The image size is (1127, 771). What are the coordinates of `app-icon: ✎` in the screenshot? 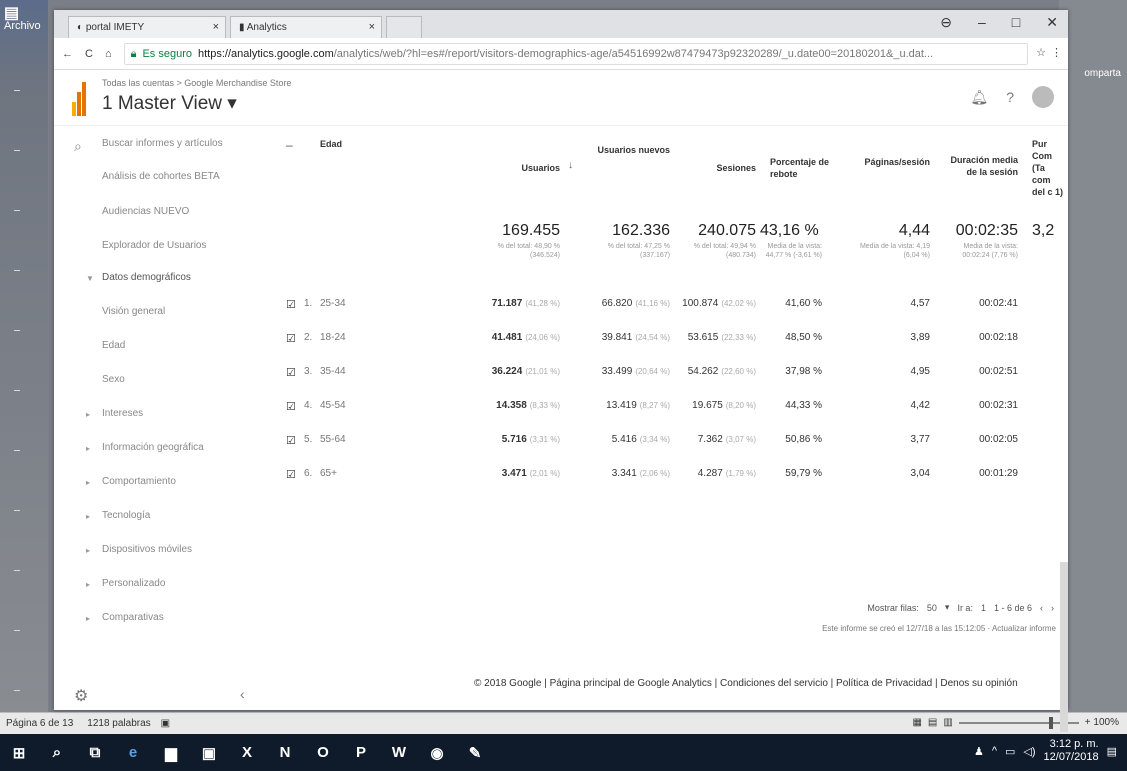 It's located at (475, 753).